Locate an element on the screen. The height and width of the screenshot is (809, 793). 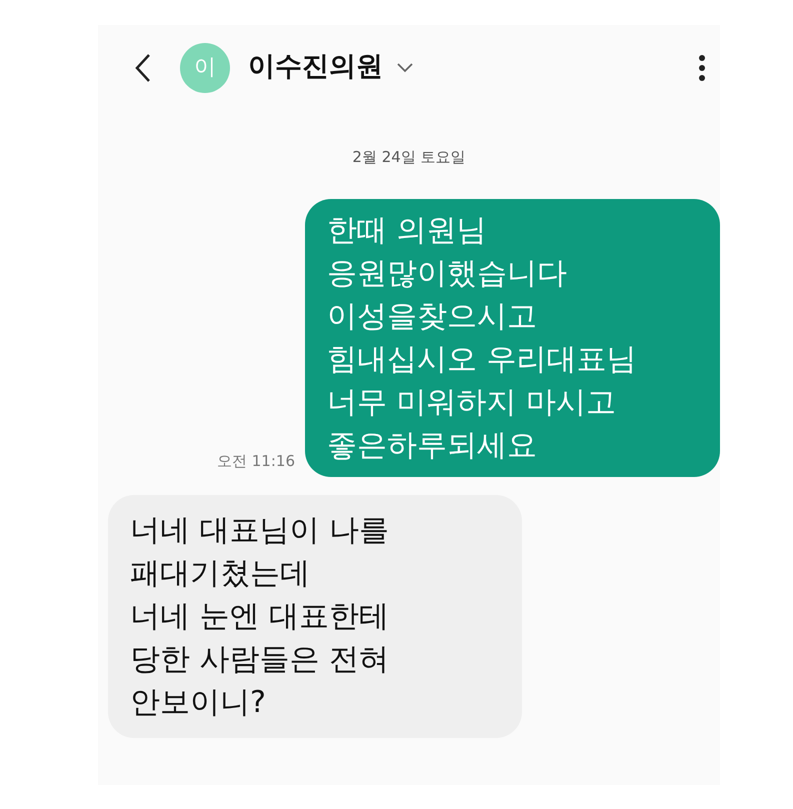
contact-avatar: 이 is located at coordinates (205, 67).